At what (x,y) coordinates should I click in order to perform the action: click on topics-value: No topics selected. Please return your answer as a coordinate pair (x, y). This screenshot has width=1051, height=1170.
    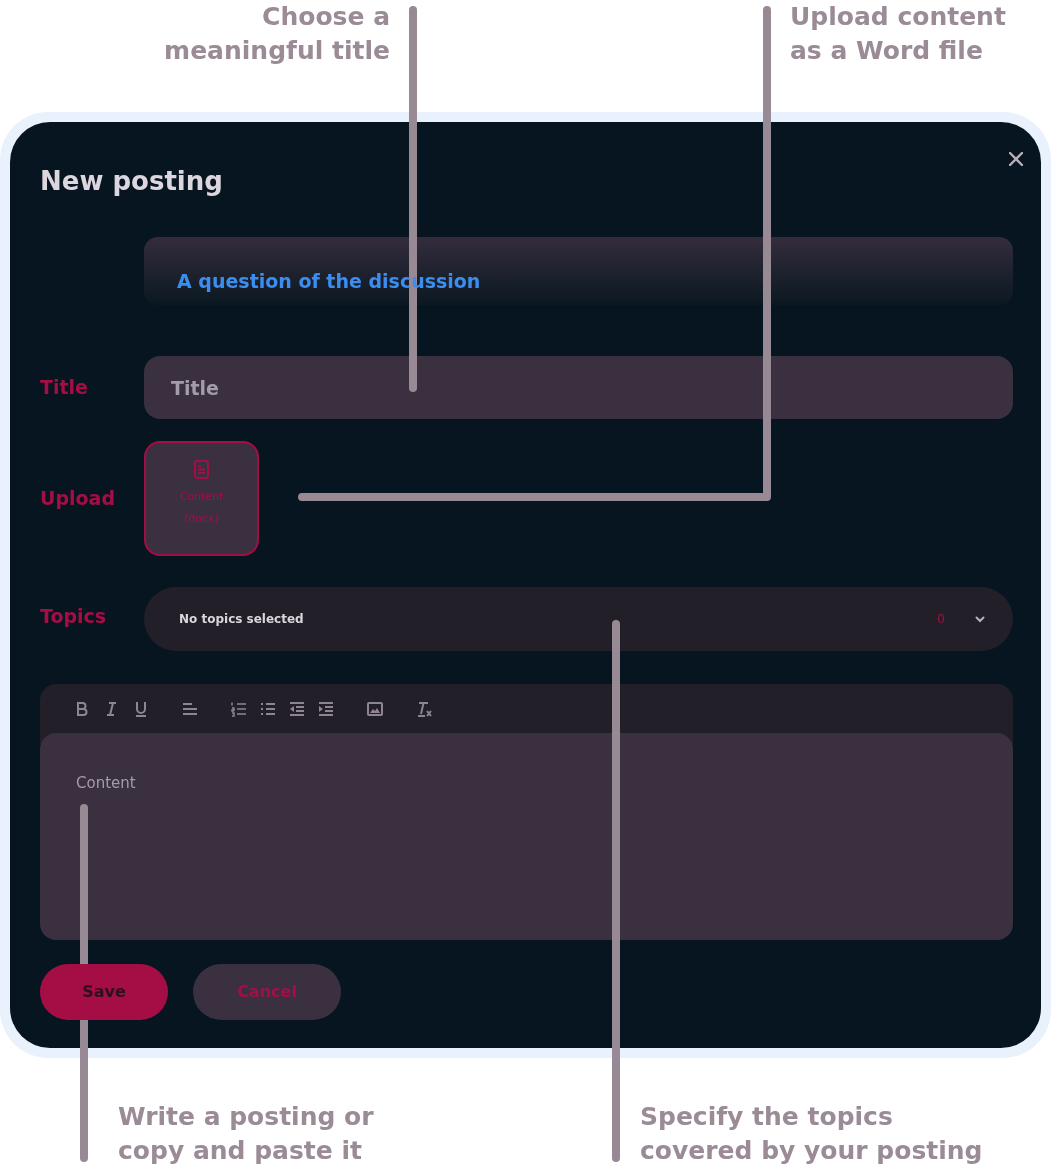
    Looking at the image, I should click on (242, 619).